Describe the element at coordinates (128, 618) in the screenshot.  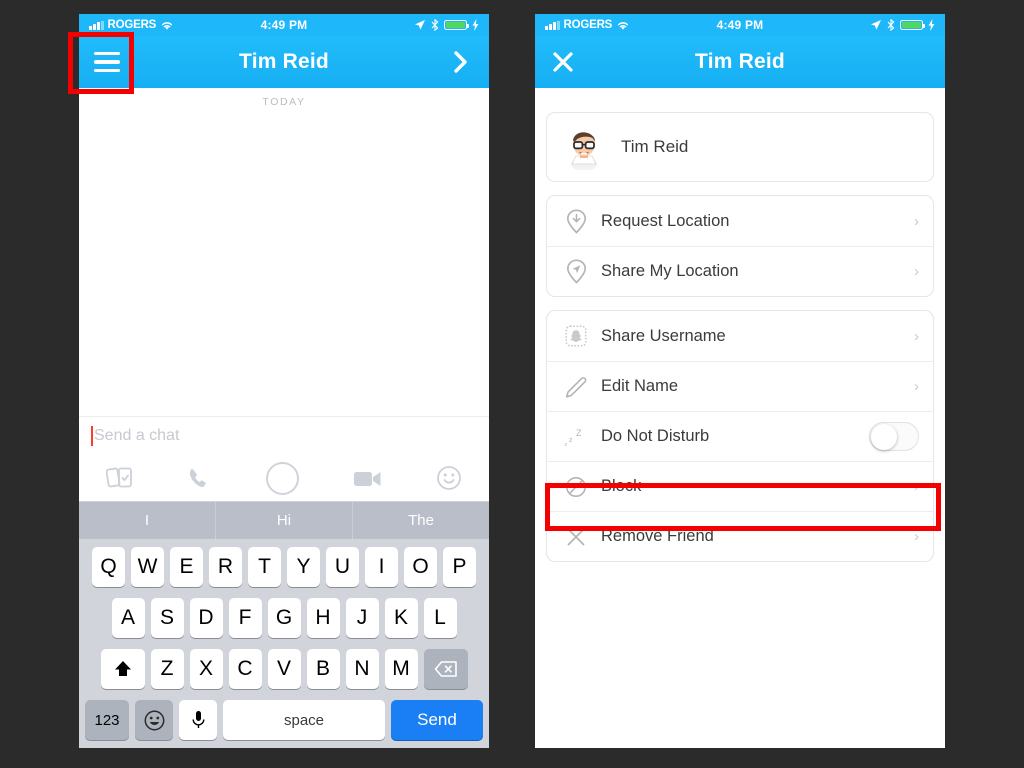
I see `key-a: A` at that location.